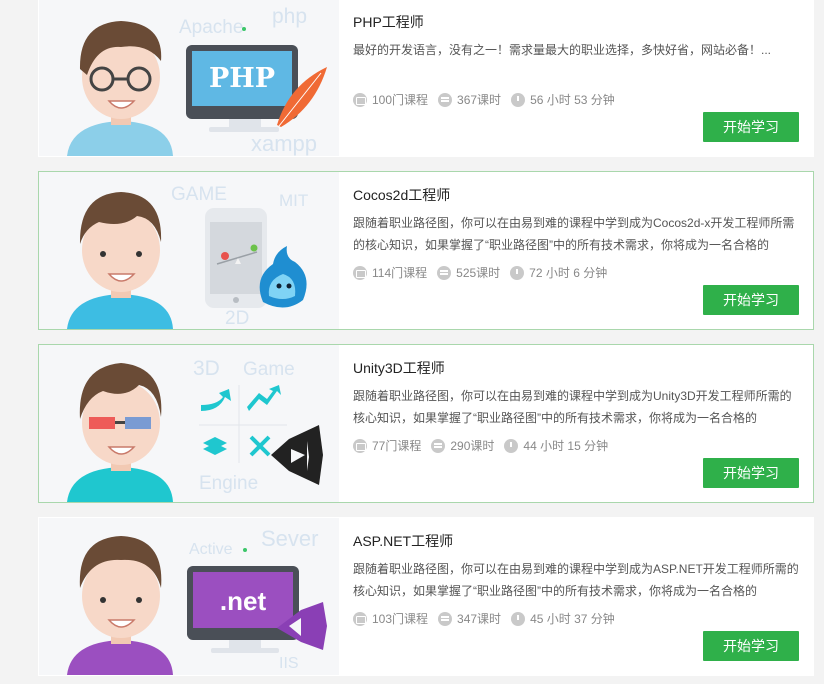 The height and width of the screenshot is (684, 824). Describe the element at coordinates (269, 369) in the screenshot. I see `svg-text: Game` at that location.